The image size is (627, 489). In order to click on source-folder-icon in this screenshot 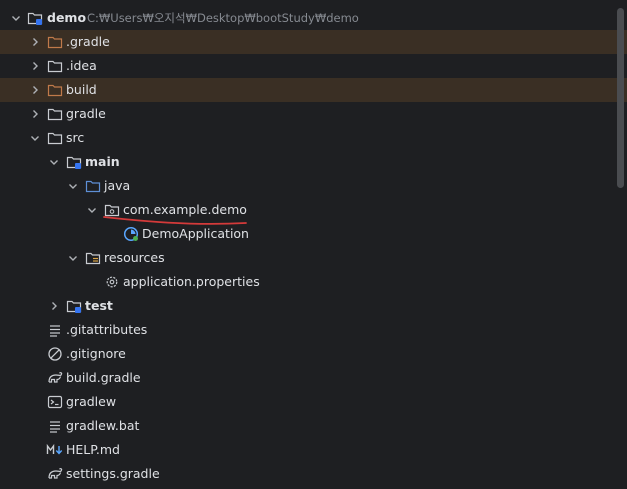, I will do `click(93, 186)`.